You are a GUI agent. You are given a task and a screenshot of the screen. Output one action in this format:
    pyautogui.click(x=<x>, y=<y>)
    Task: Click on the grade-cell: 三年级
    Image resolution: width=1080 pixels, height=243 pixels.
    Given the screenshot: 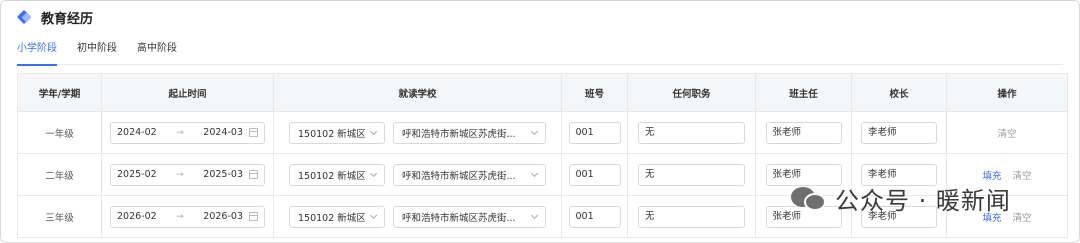 What is the action you would take?
    pyautogui.click(x=59, y=216)
    